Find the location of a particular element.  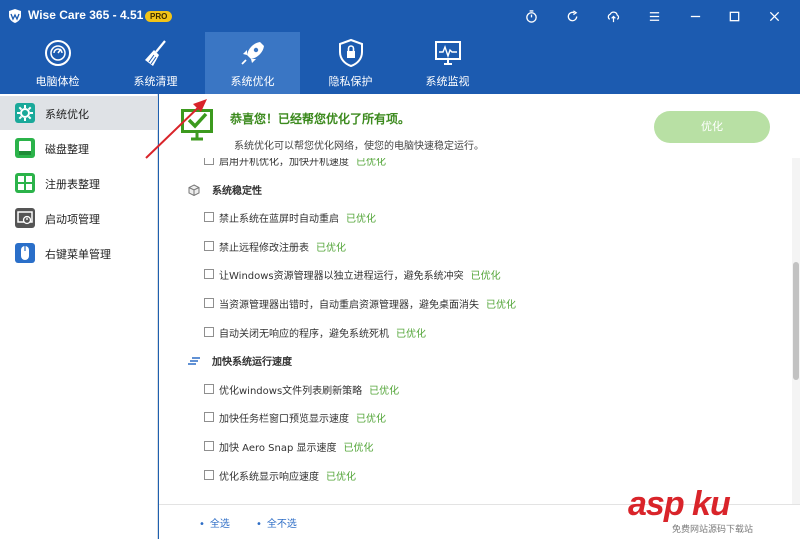

title-bar: Wise Care 365 - 4.51 PRO is located at coordinates (400, 16).